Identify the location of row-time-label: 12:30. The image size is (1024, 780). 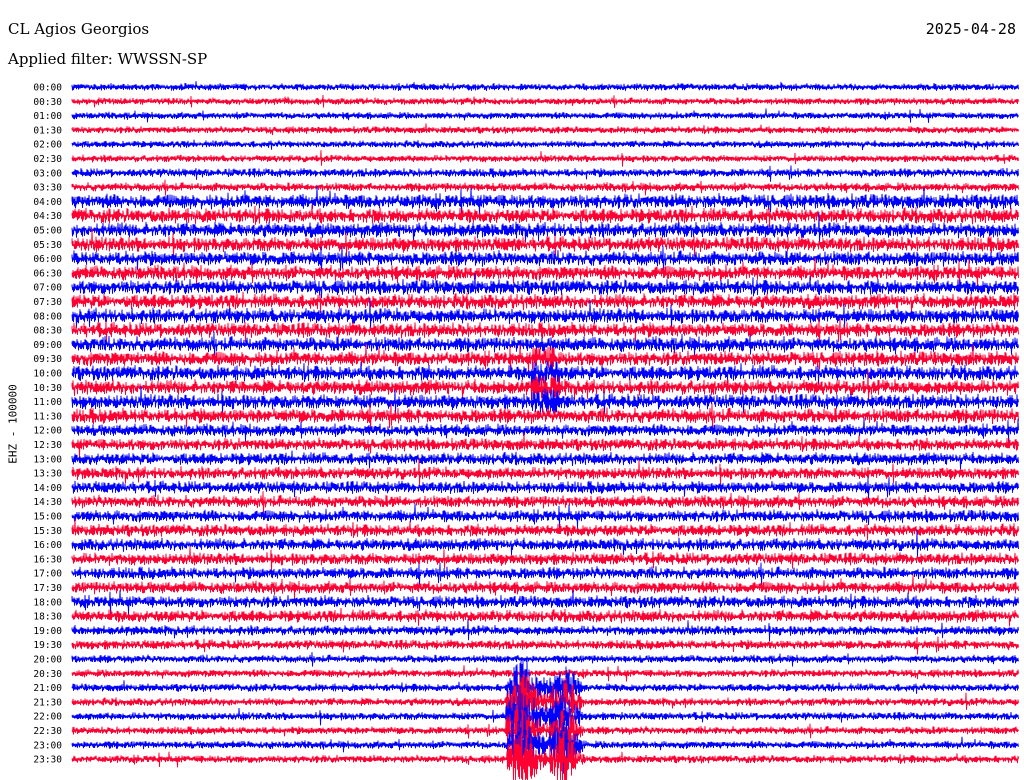
(47, 445).